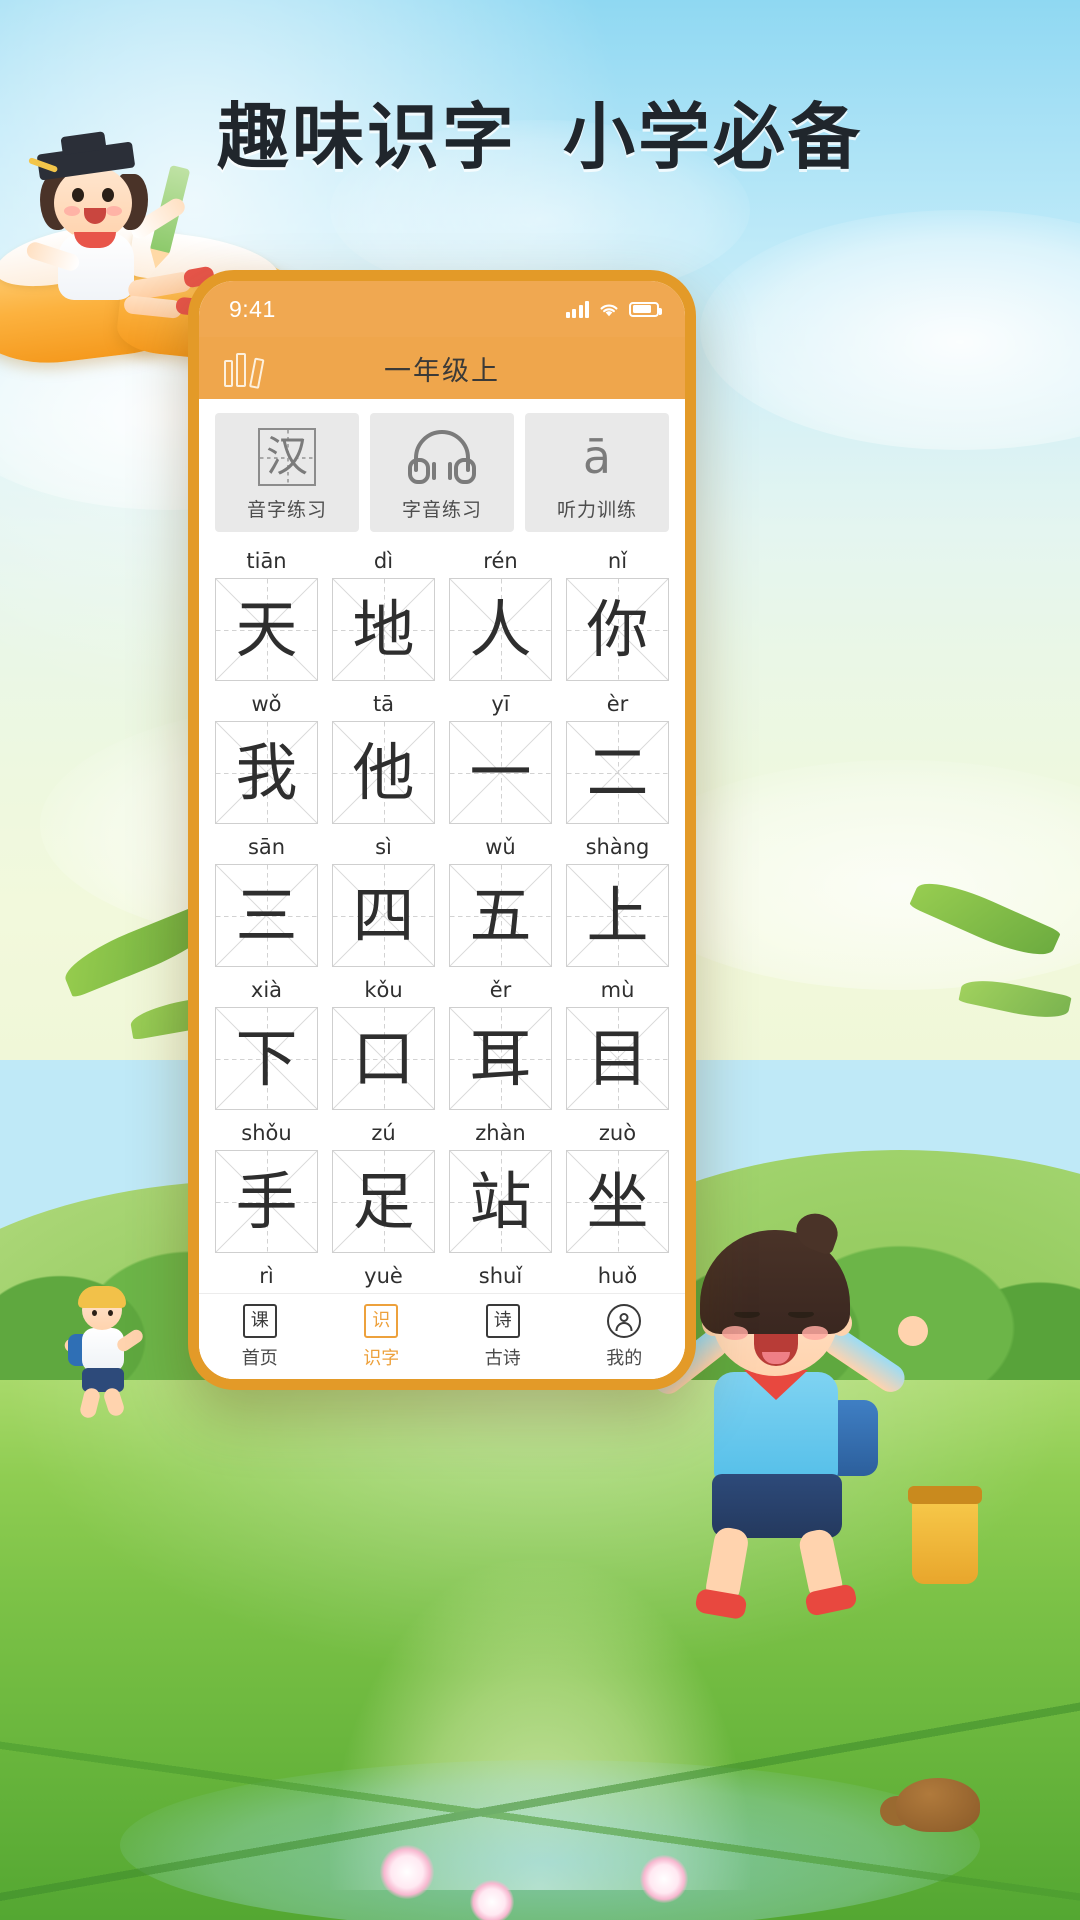  Describe the element at coordinates (442, 368) in the screenshot. I see `app-header: 一年级上` at that location.